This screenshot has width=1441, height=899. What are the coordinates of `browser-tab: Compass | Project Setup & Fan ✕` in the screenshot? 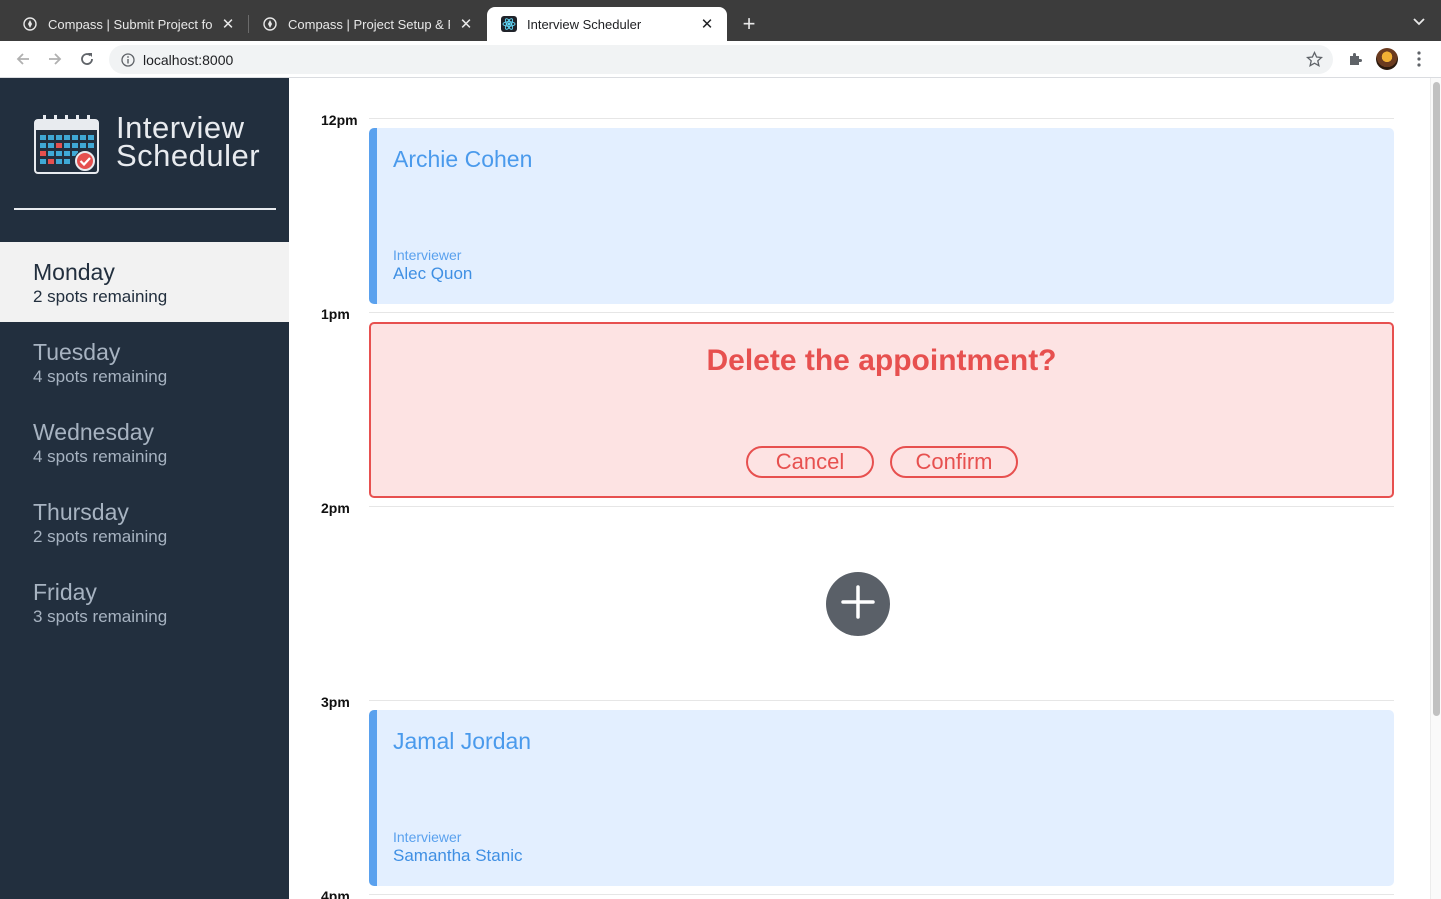 It's located at (367, 24).